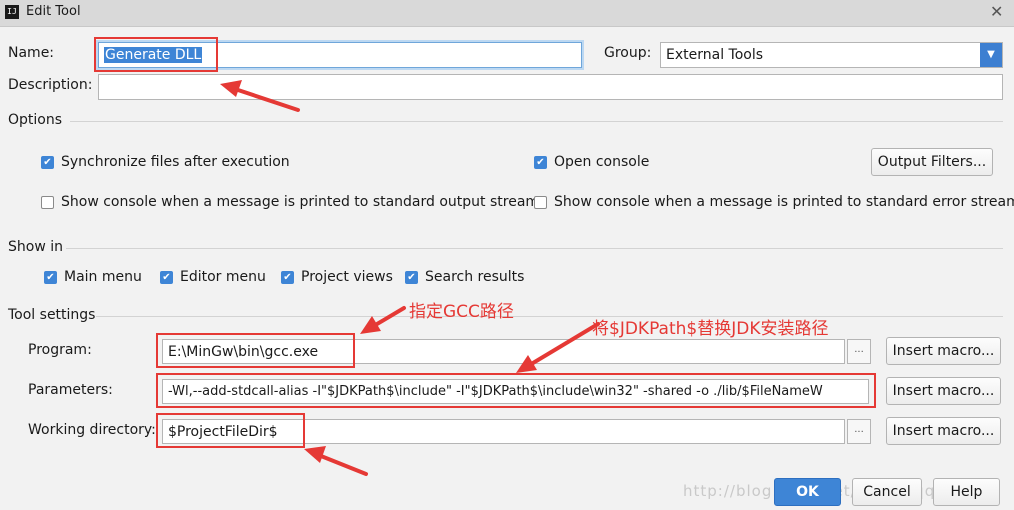 Image resolution: width=1014 pixels, height=510 pixels. I want to click on annotation-gcc: 指定GCC路径, so click(461, 312).